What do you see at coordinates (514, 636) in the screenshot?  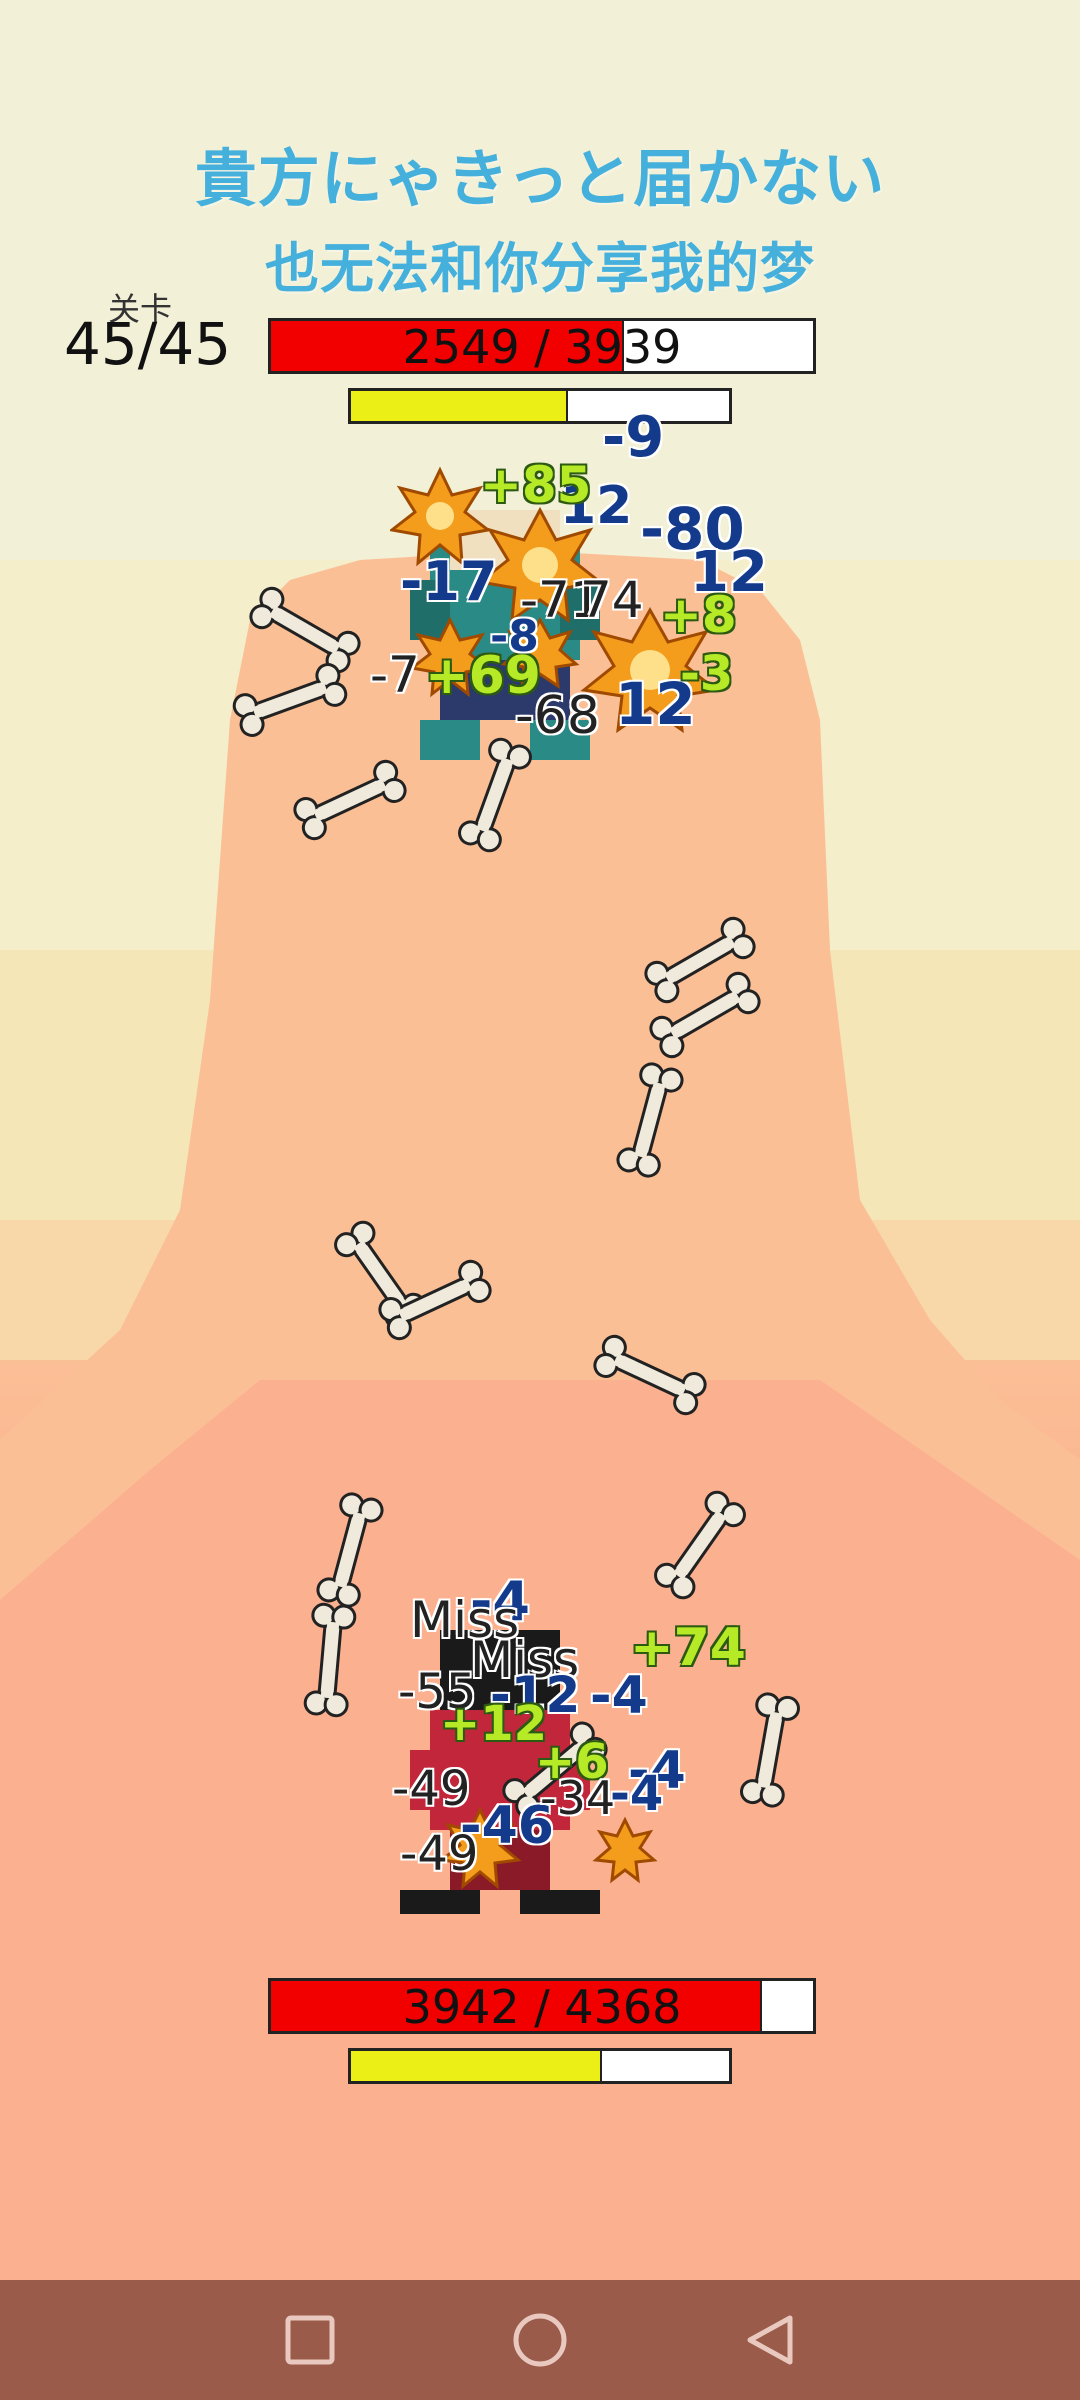 I see `enemy-damage-number: -8` at bounding box center [514, 636].